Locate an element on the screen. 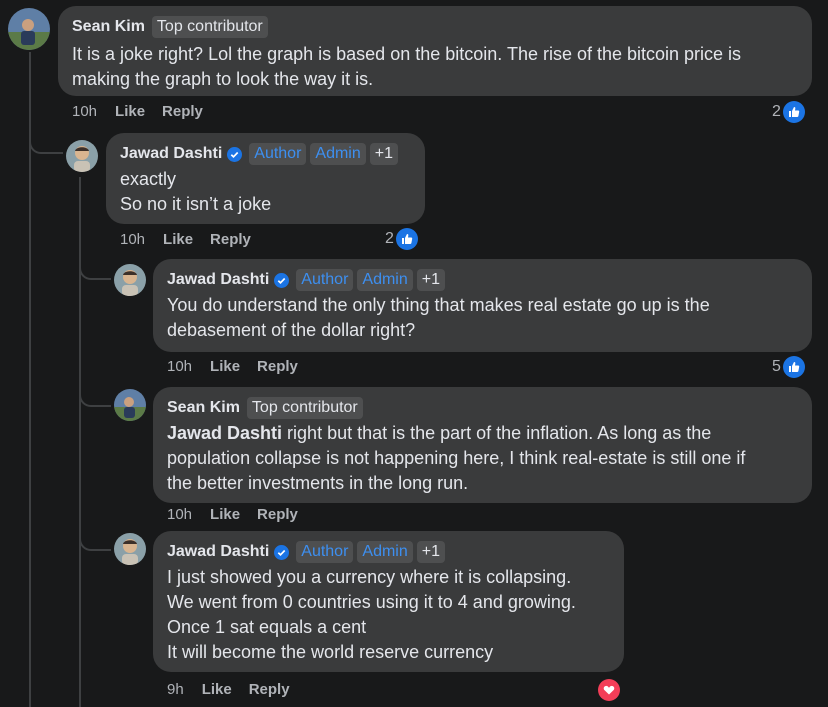 The width and height of the screenshot is (828, 707). reaction-summary is located at coordinates (609, 690).